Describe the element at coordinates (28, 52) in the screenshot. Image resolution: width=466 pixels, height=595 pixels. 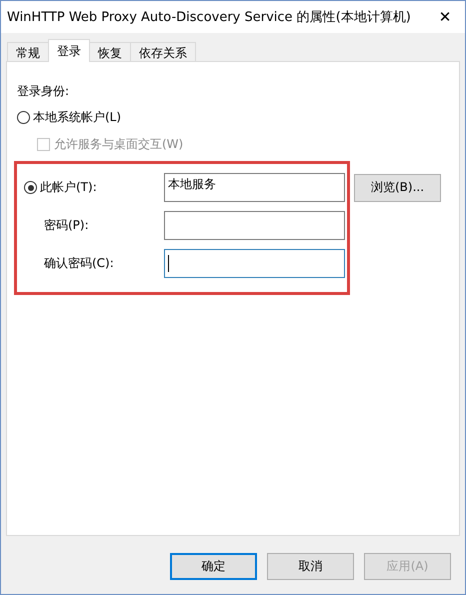
I see `tab: 常规` at that location.